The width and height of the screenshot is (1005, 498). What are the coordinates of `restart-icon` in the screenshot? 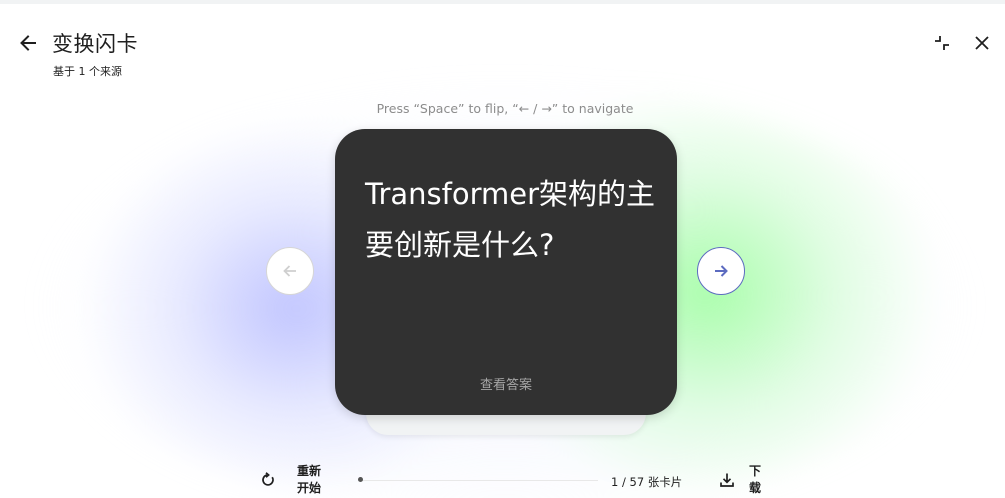 It's located at (268, 480).